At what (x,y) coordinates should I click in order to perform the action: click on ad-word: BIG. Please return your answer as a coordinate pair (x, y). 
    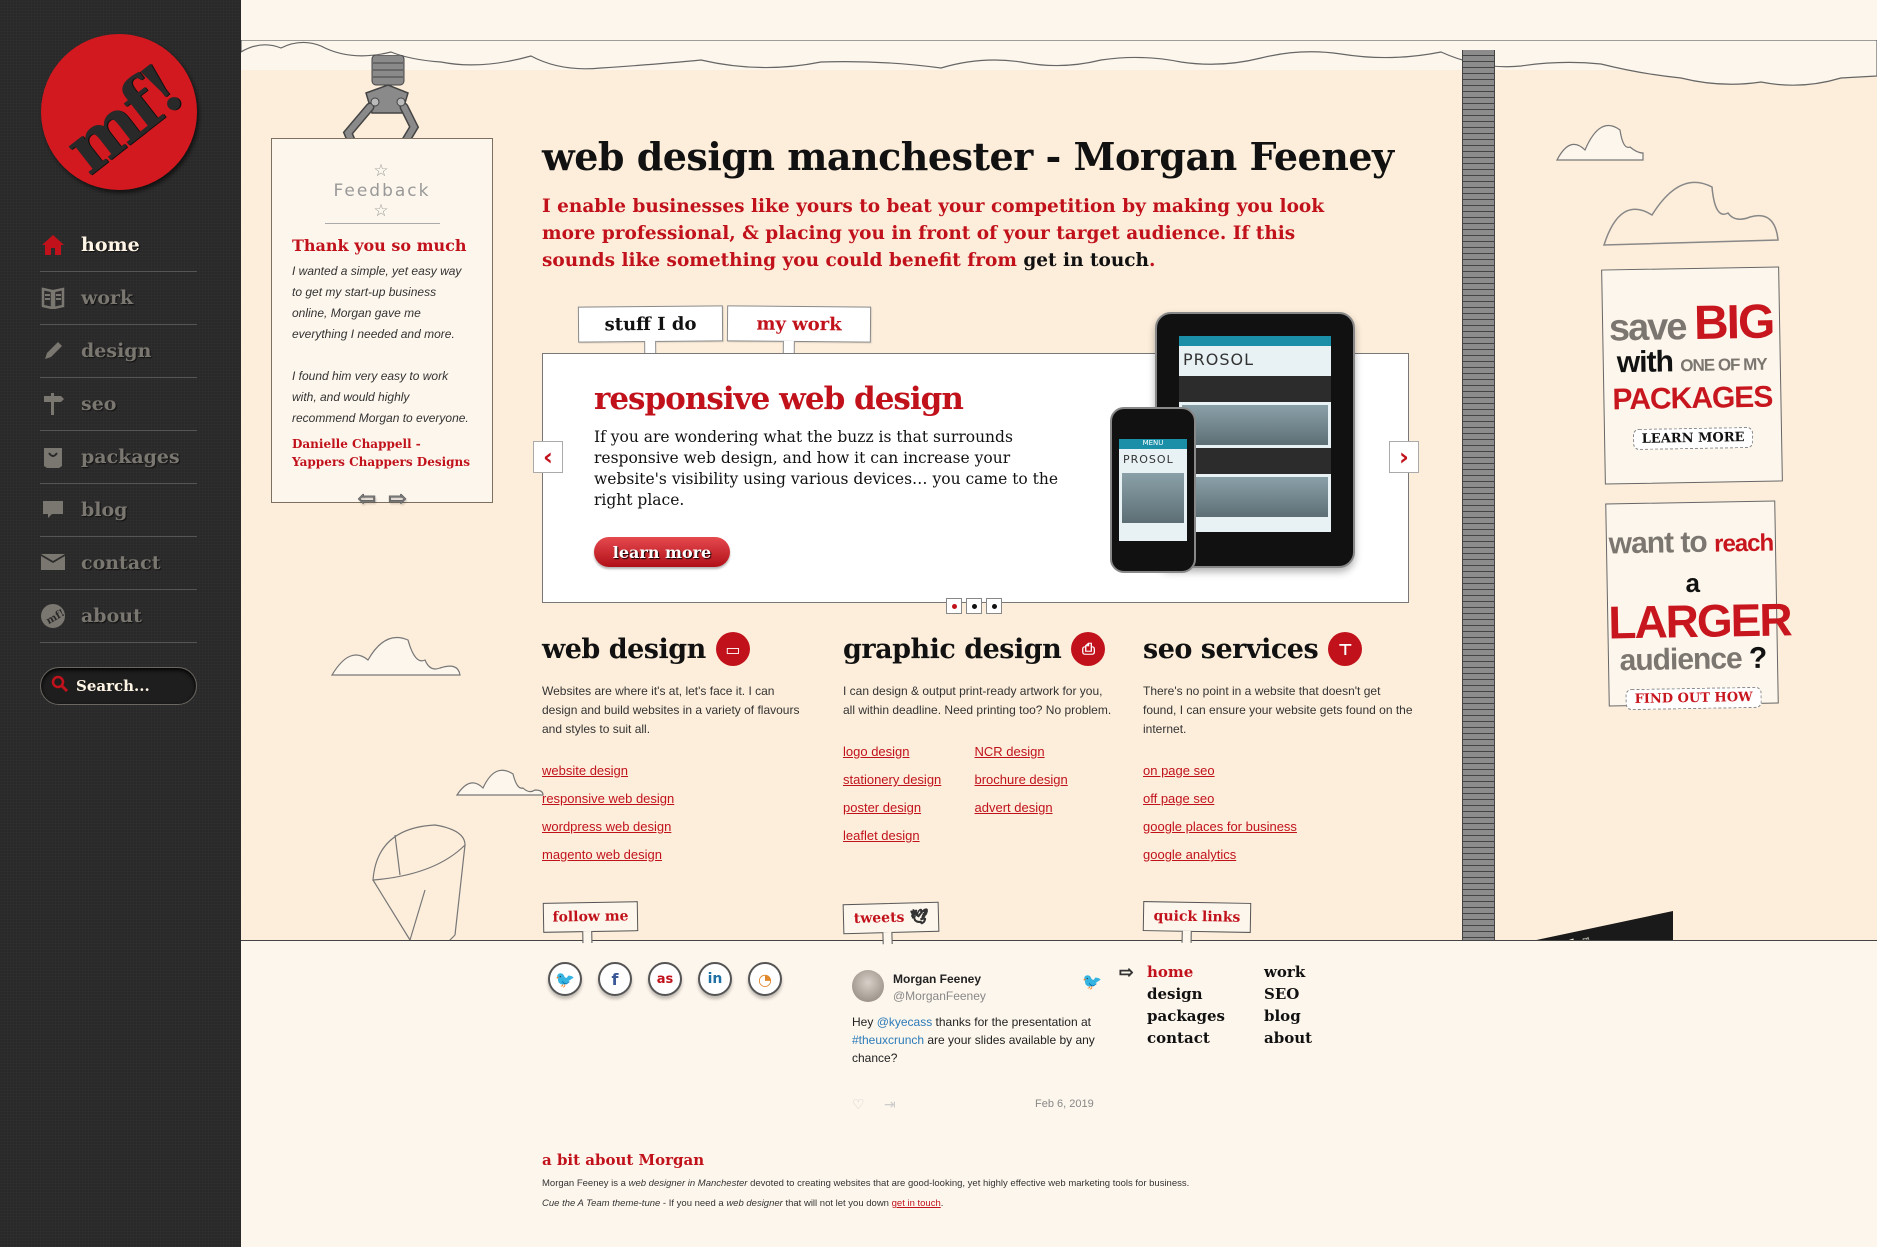
    Looking at the image, I should click on (1733, 322).